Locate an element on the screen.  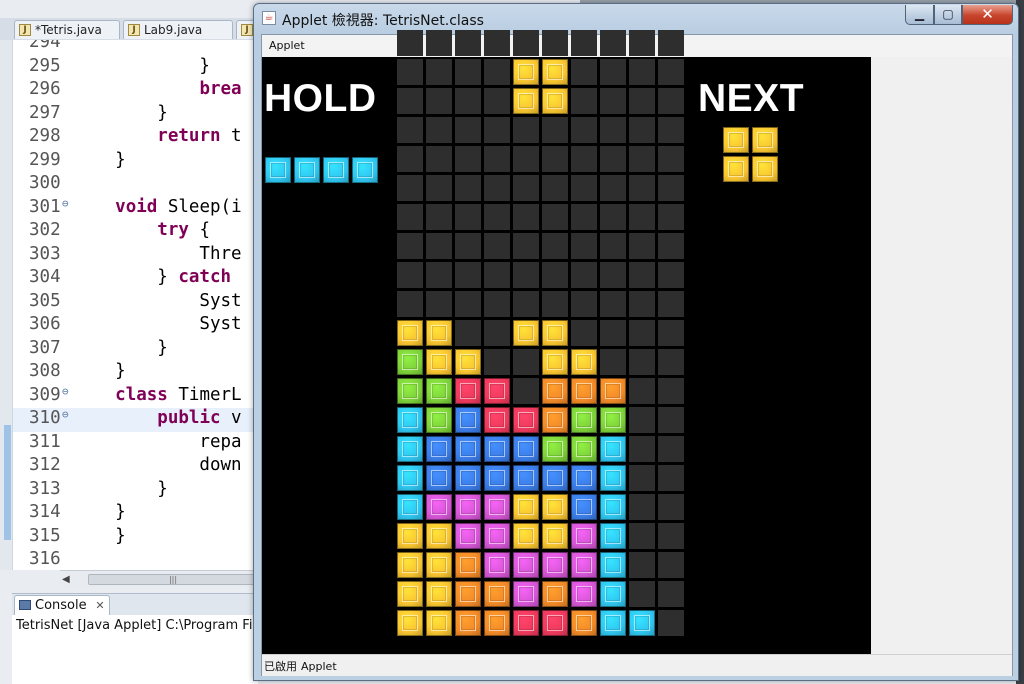
console-view: TetrisNet [Java Applet] C:\Program Files is located at coordinates (141, 649).